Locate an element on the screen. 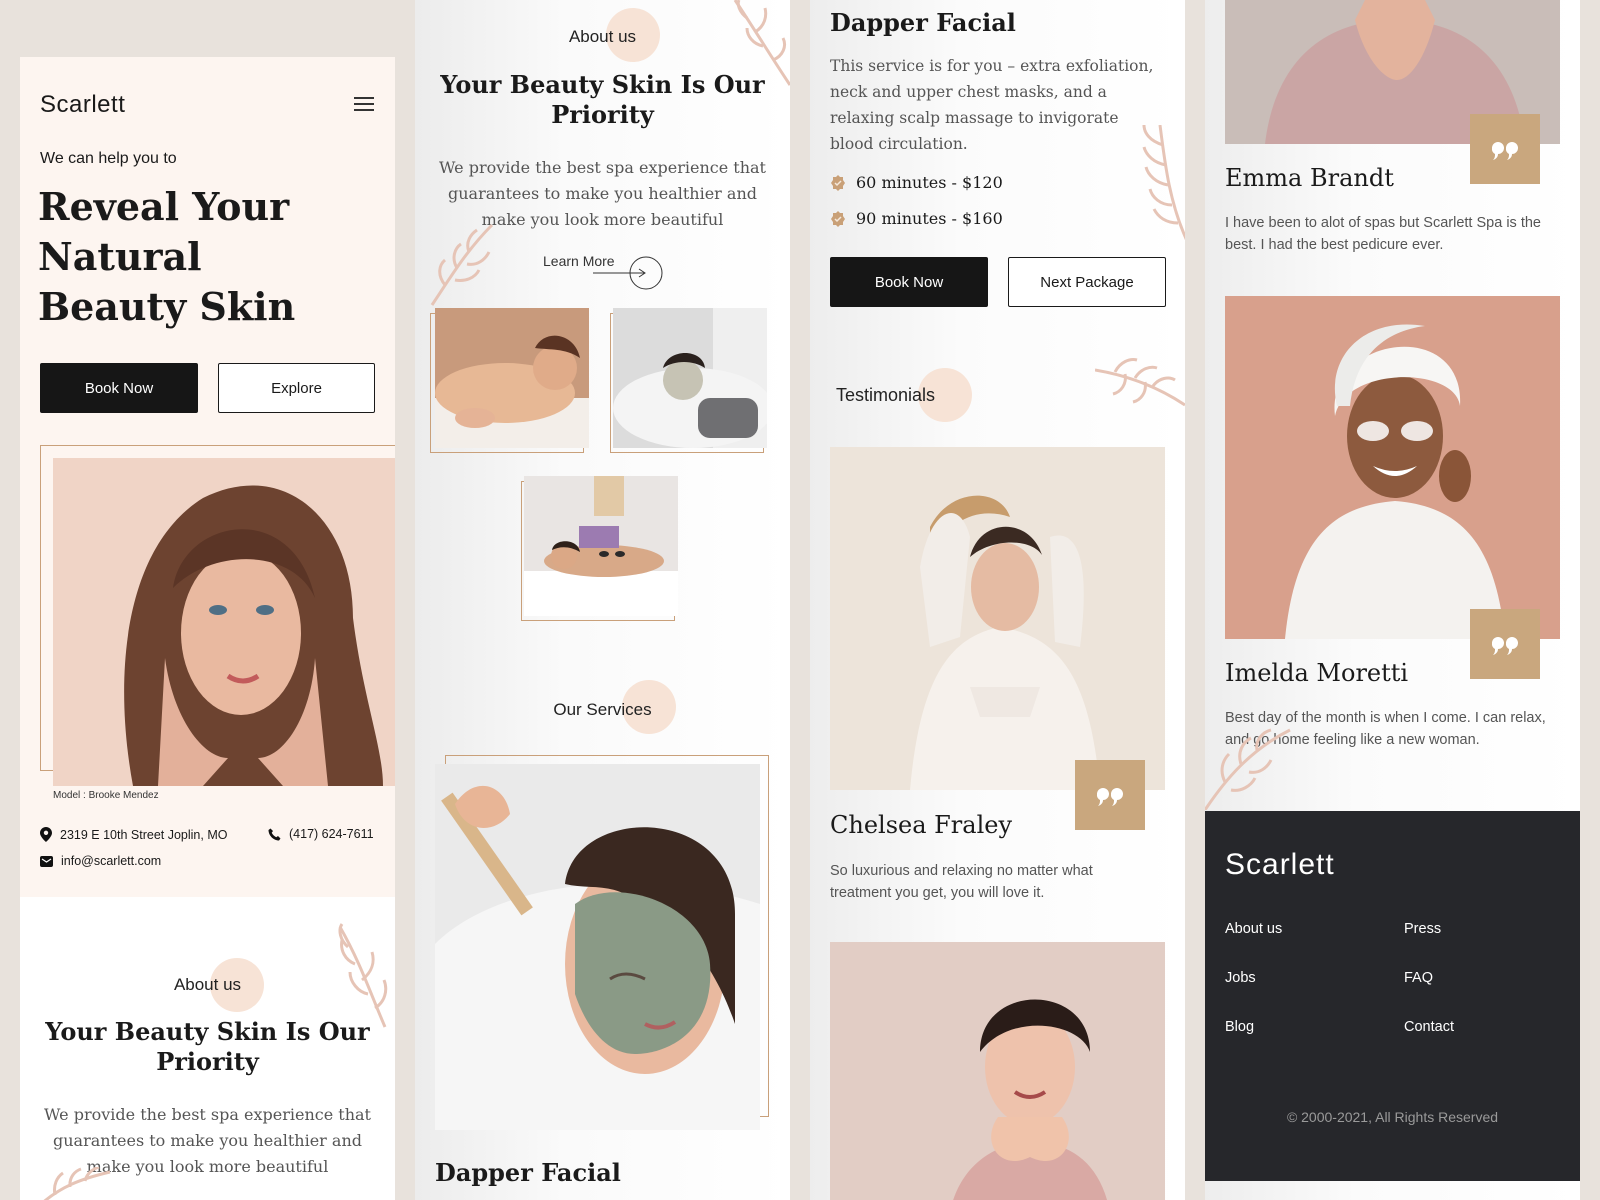 The height and width of the screenshot is (1200, 1600). testimonial-photo-imelda is located at coordinates (1392, 467).